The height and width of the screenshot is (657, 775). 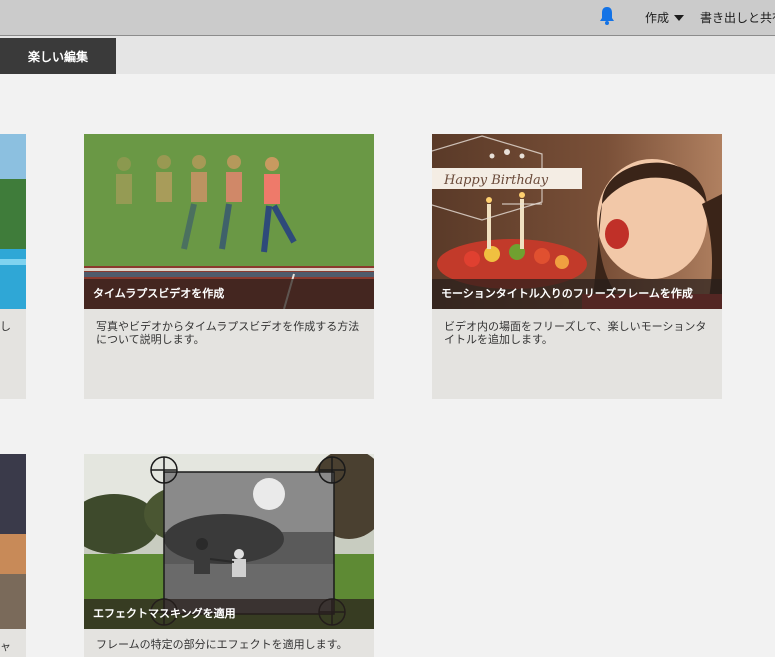 What do you see at coordinates (228, 333) in the screenshot?
I see `timelapse-description: 写真やビデオからタイムラプスビデオを作成する方法について説明します。` at bounding box center [228, 333].